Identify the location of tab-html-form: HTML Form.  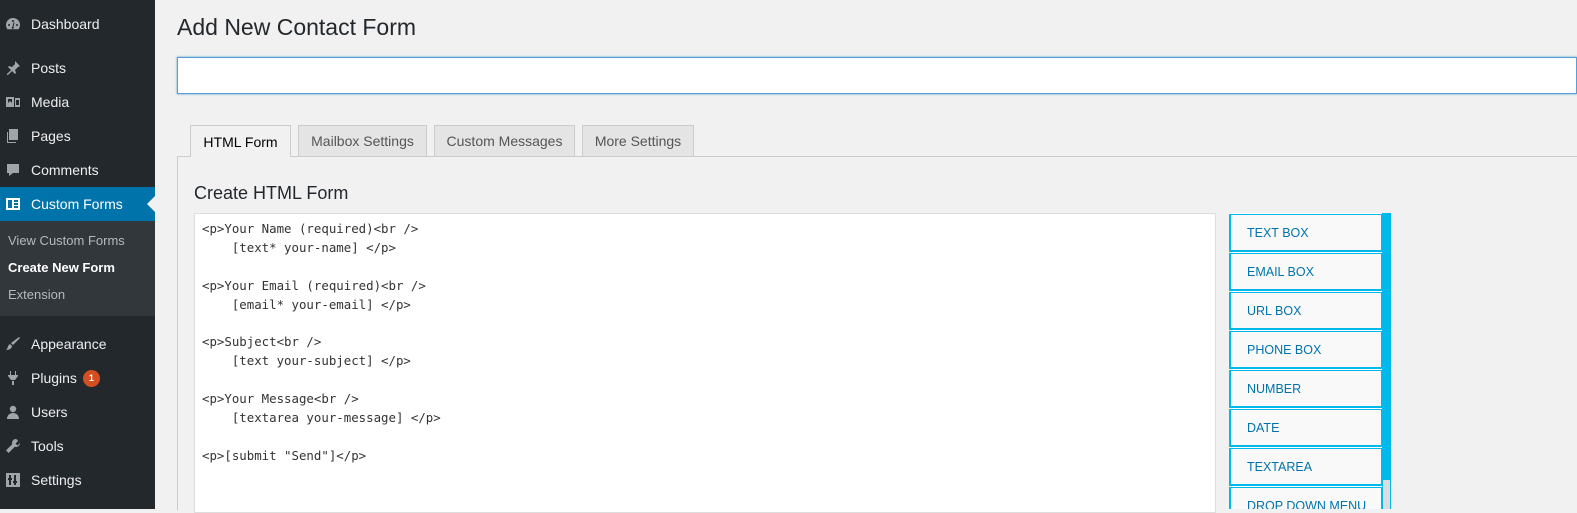
(240, 141).